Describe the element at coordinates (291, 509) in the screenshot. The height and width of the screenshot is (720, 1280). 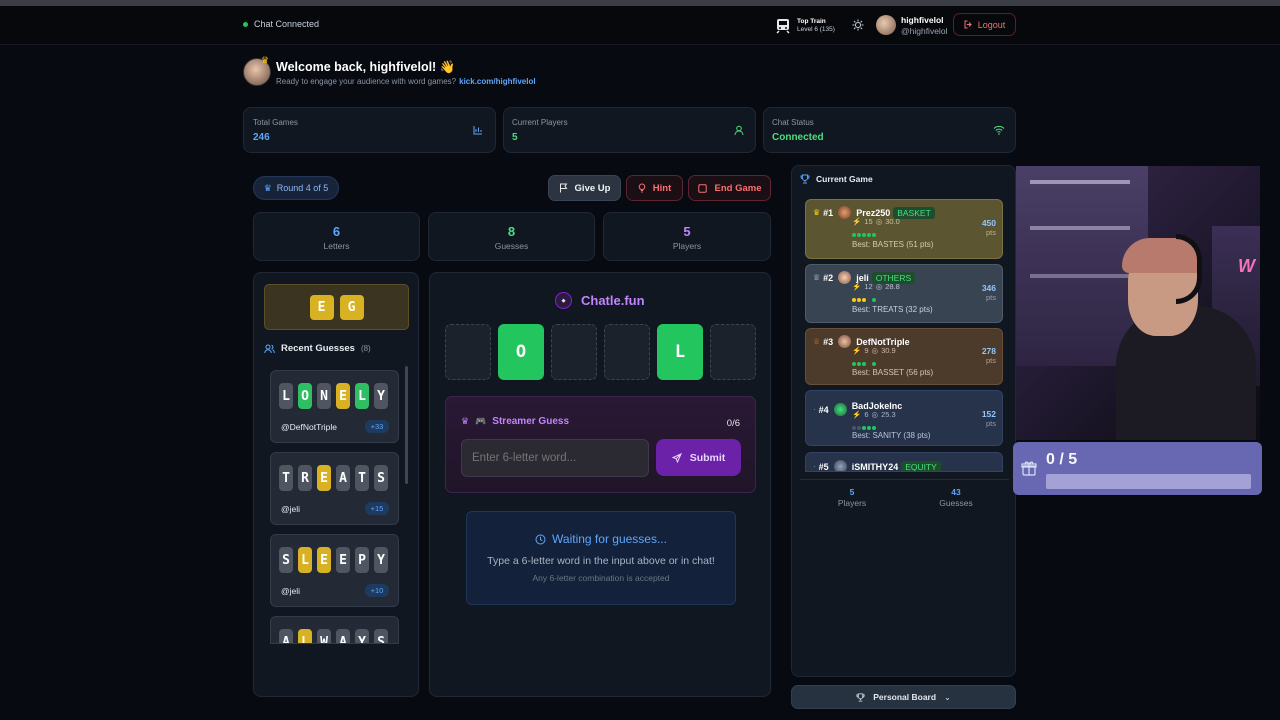
I see `guess-user: @jeli` at that location.